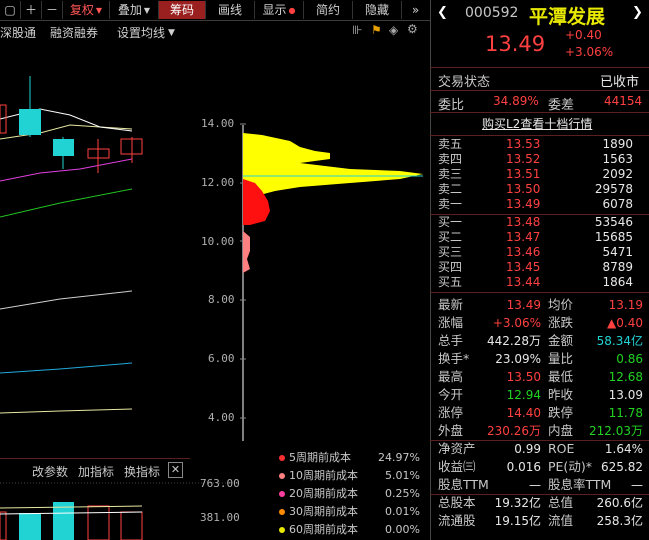 Image resolution: width=649 pixels, height=540 pixels. Describe the element at coordinates (620, 82) in the screenshot. I see `trade-status-value: 已收市` at that location.